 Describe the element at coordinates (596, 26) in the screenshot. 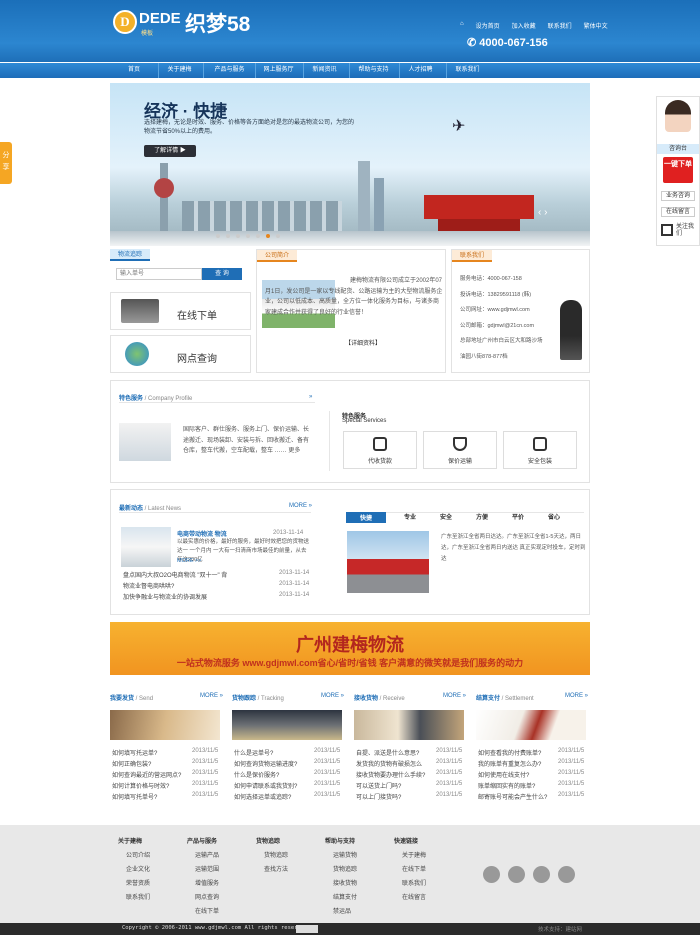

I see `top-link-traditional: 繁体中文` at that location.